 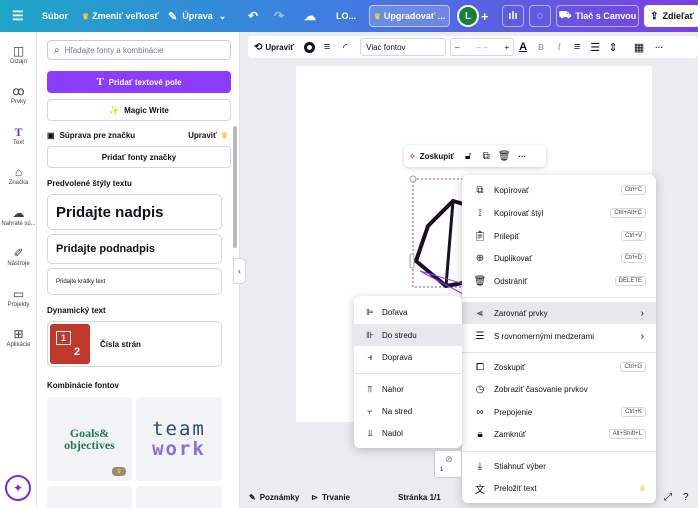 I want to click on align-left-option: ⊫ Doľava, so click(x=408, y=312).